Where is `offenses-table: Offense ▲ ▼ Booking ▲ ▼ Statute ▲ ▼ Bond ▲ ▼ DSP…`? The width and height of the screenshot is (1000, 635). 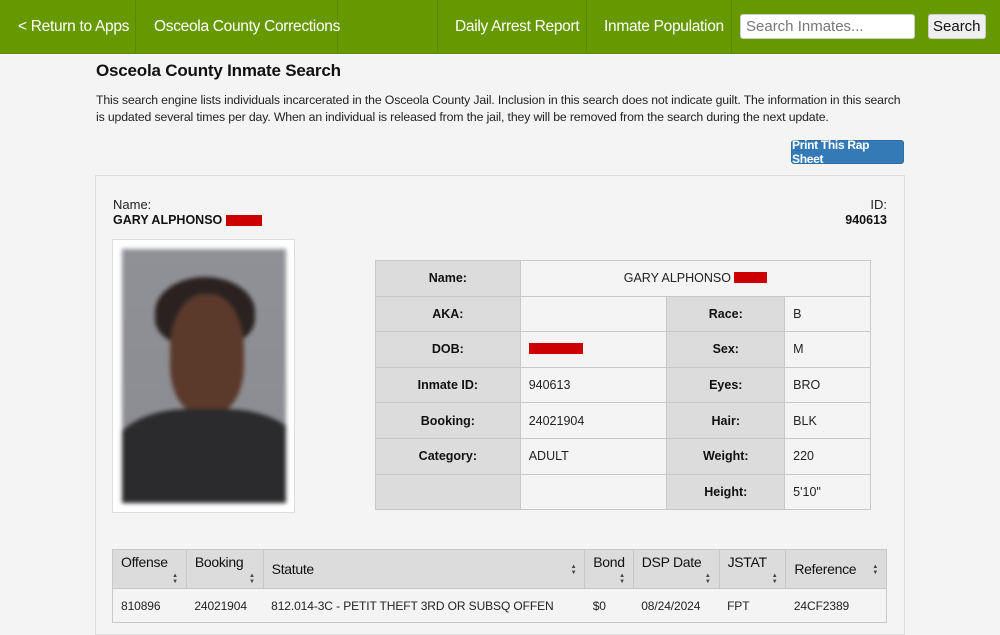 offenses-table: Offense ▲ ▼ Booking ▲ ▼ Statute ▲ ▼ Bond ▲ ▼ DSP… is located at coordinates (499, 586).